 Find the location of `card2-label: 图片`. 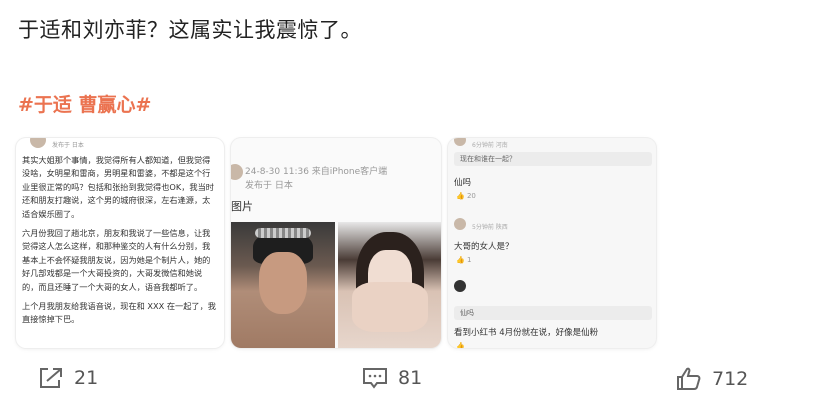

card2-label: 图片 is located at coordinates (242, 206).